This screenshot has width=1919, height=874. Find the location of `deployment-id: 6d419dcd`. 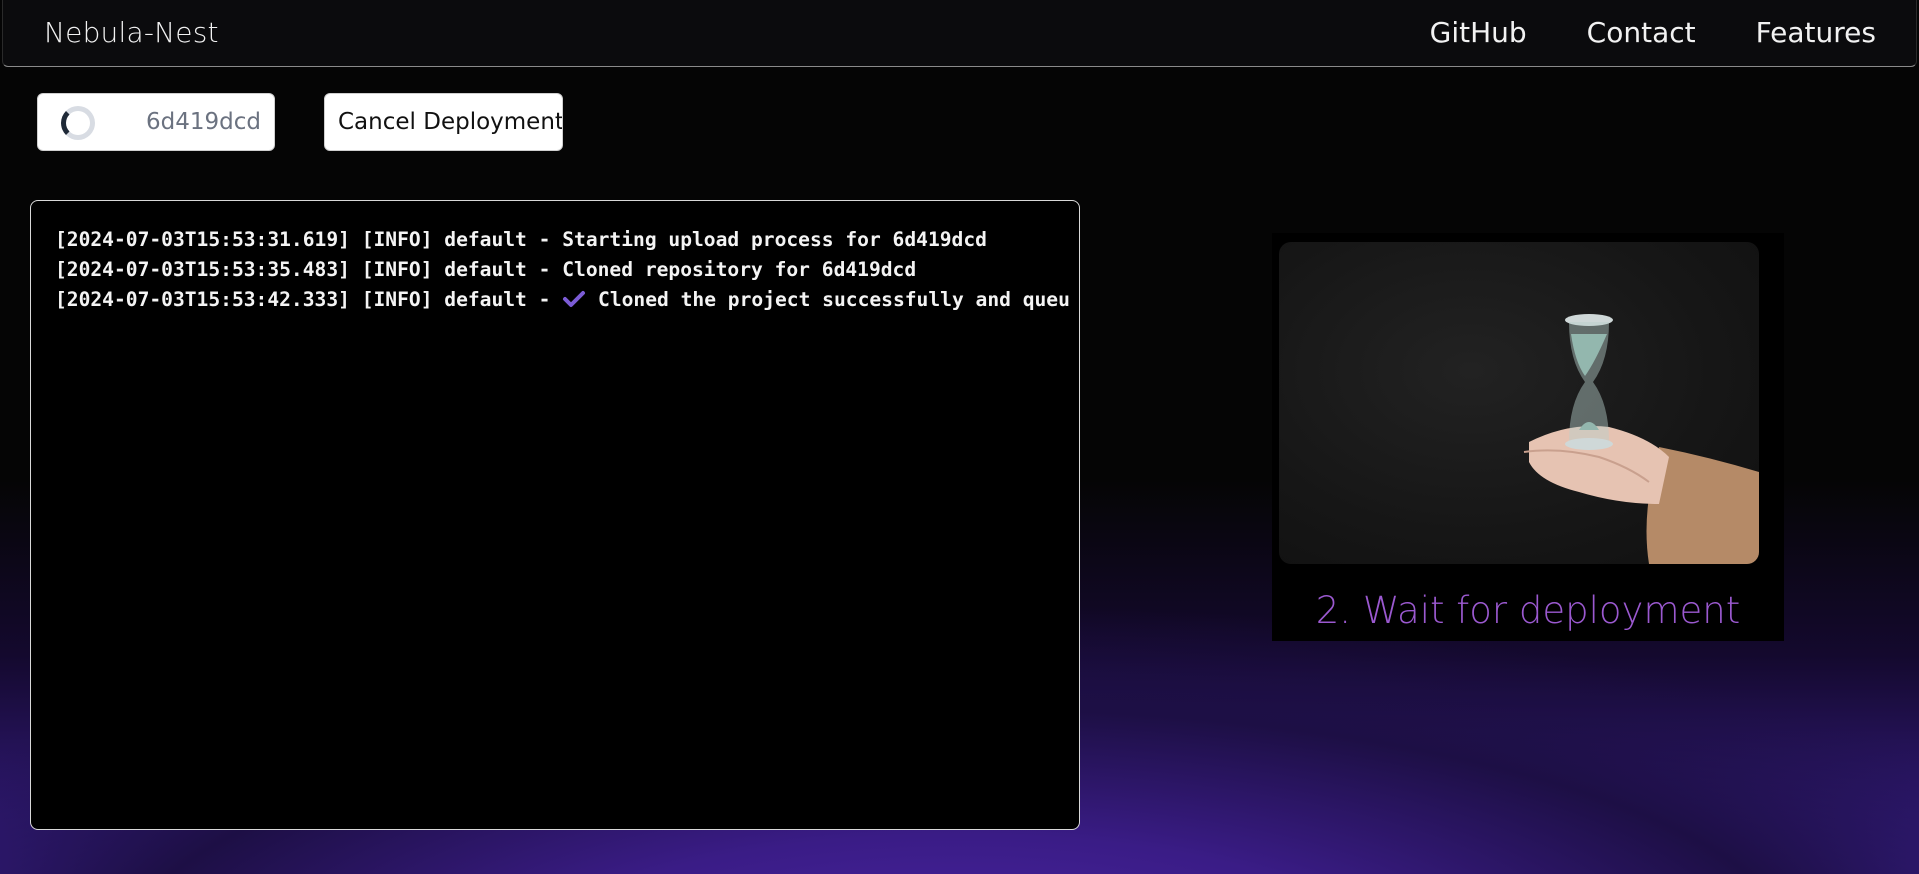

deployment-id: 6d419dcd is located at coordinates (203, 122).